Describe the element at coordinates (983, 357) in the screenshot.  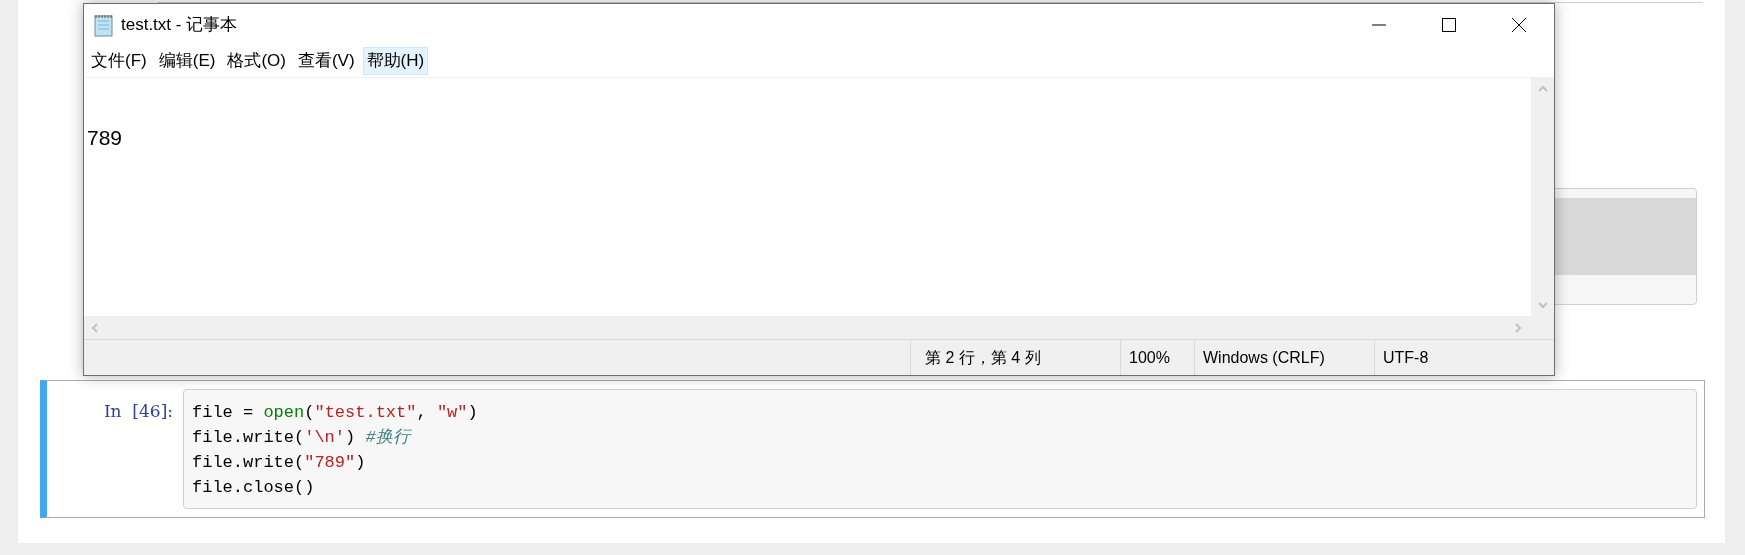
I see `cursor-position: 第 2 行，第 4 列` at that location.